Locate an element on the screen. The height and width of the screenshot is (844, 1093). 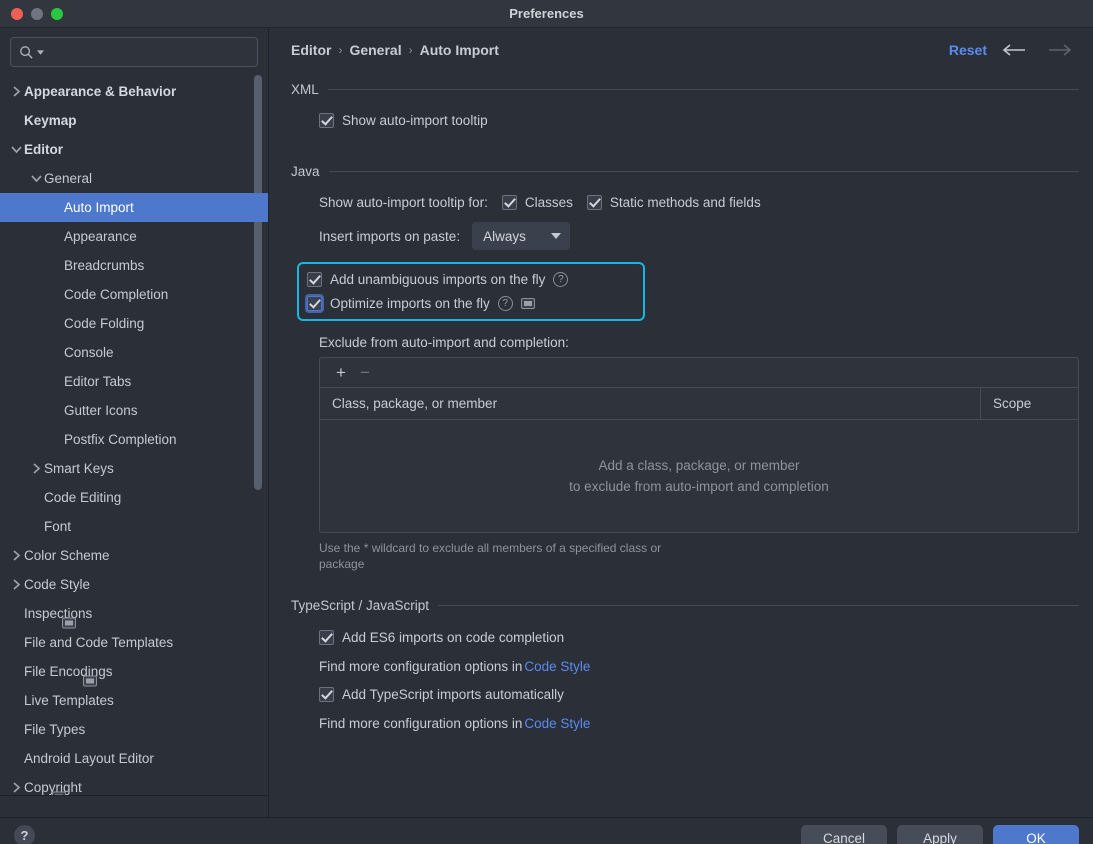
add-unambiguous-row: Add unambiguous imports on the fly ? is located at coordinates (470, 279).